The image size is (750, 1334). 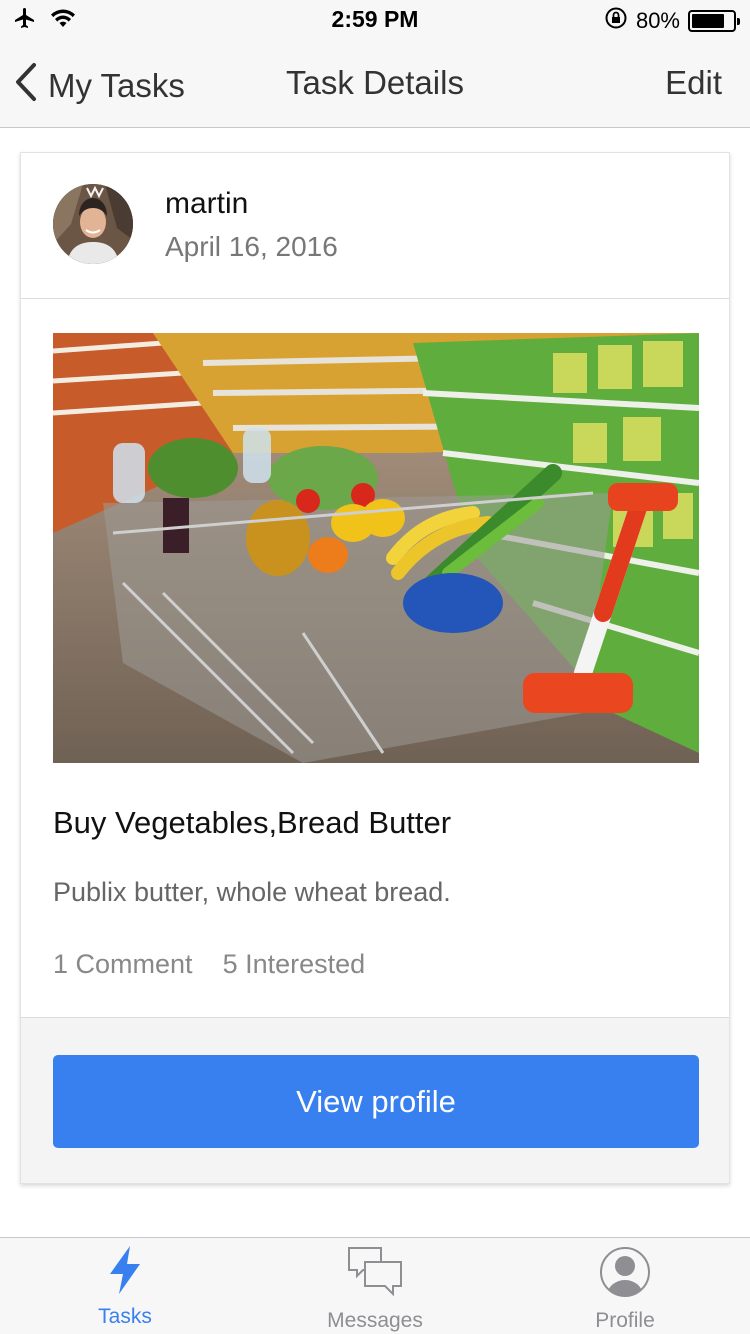 What do you see at coordinates (375, 1320) in the screenshot?
I see `tab-messages-label: Messages` at bounding box center [375, 1320].